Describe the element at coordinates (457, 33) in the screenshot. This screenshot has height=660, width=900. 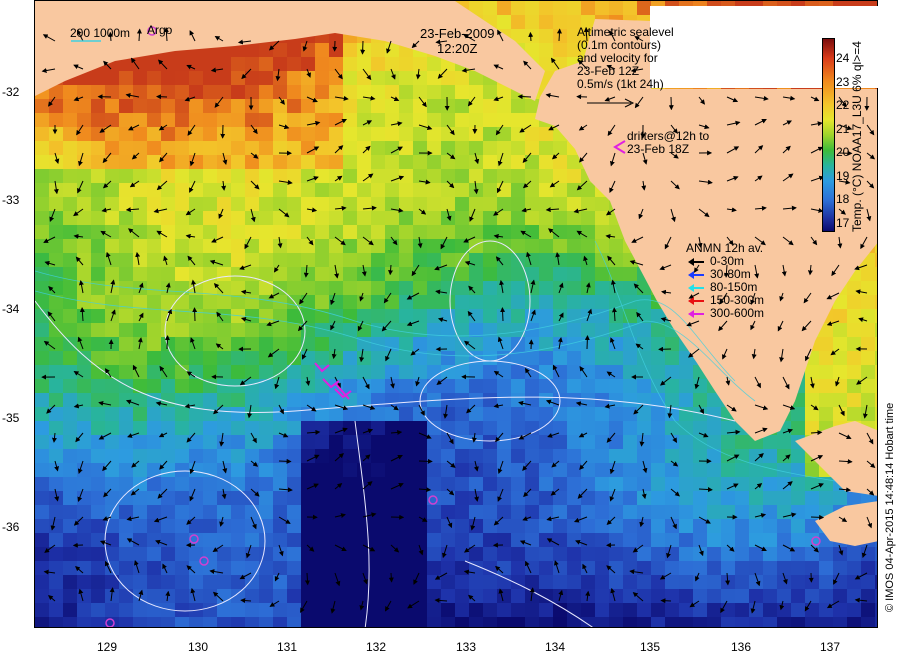
I see `map-date: 23-Feb-2009` at that location.